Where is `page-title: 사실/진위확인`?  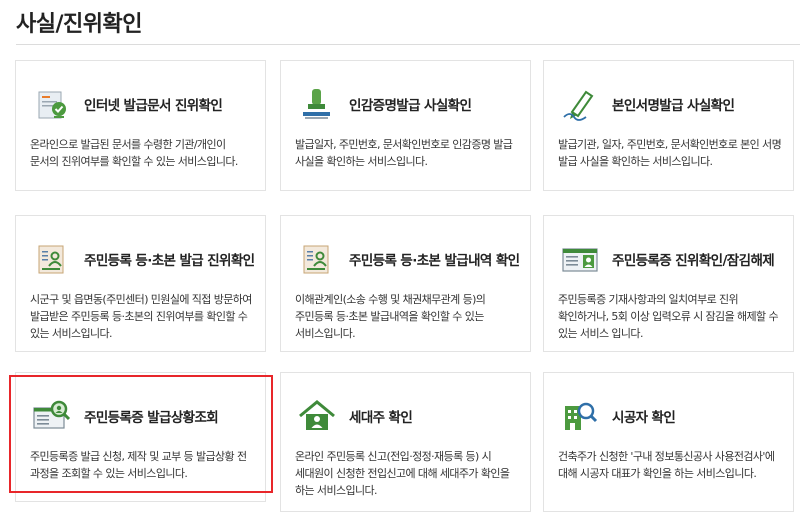
page-title: 사실/진위확인 is located at coordinates (79, 24).